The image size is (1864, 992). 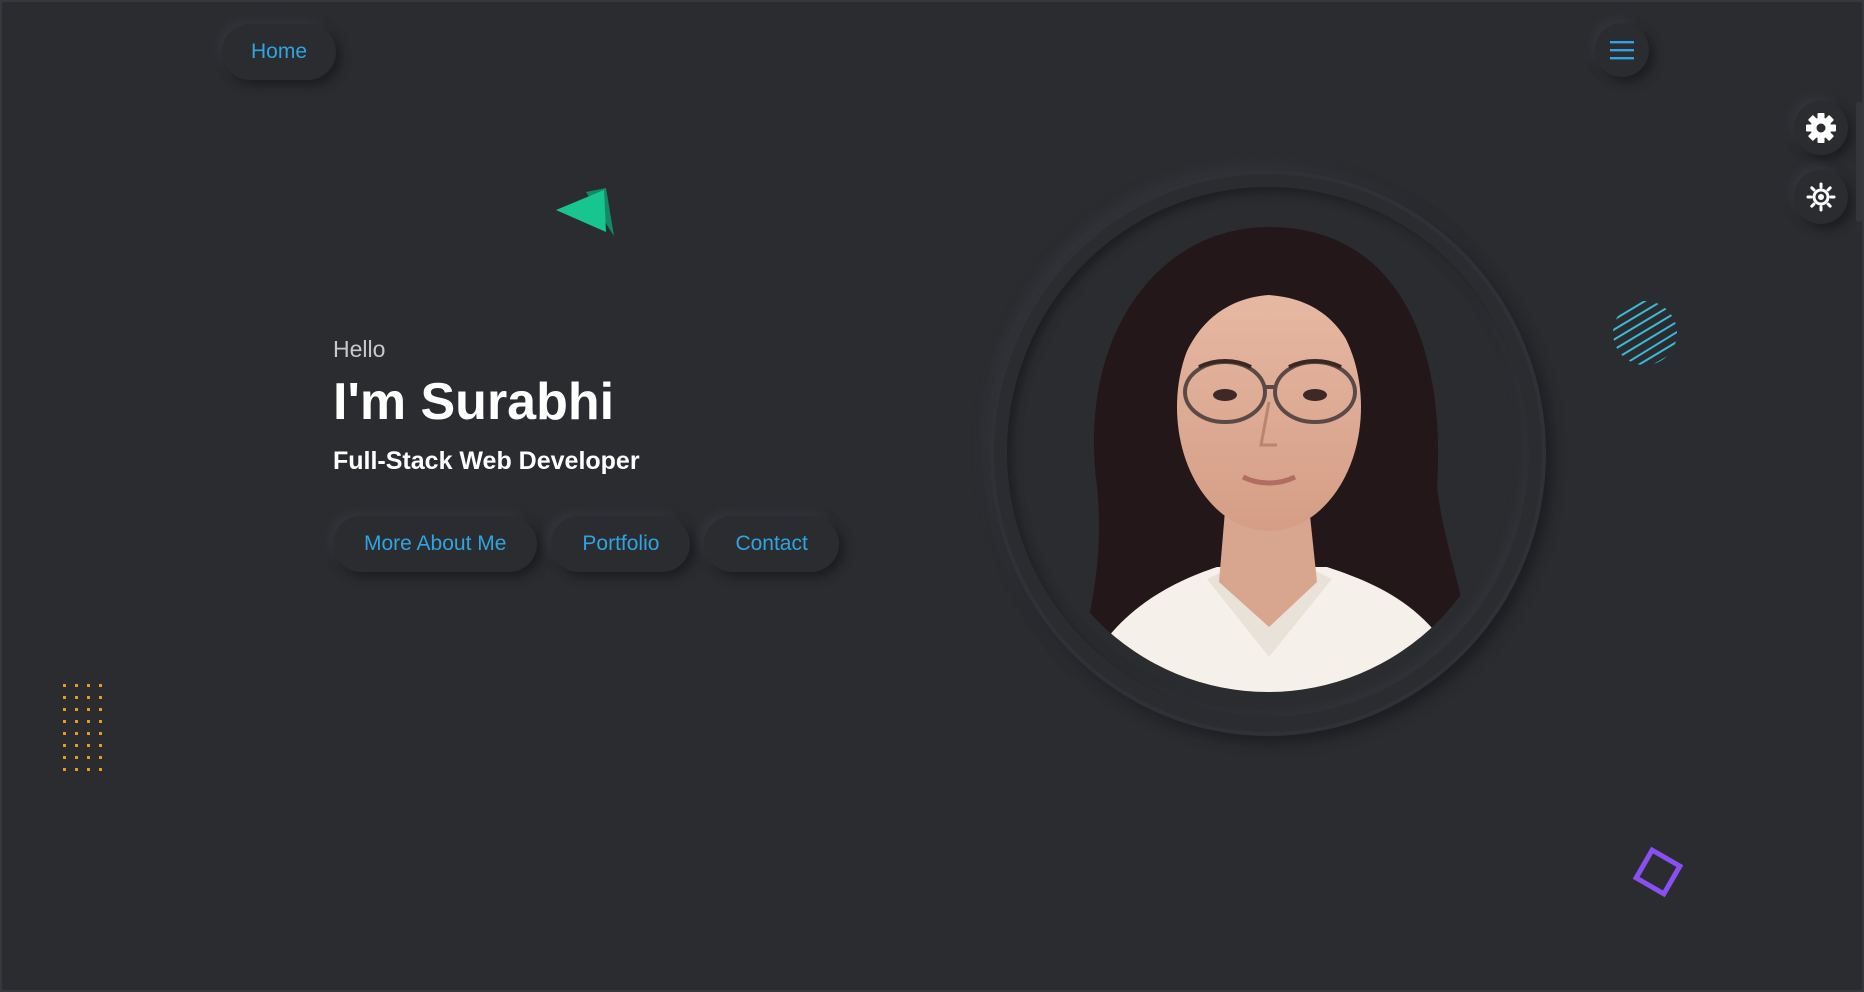 What do you see at coordinates (279, 52) in the screenshot?
I see `home-nav-button: Home` at bounding box center [279, 52].